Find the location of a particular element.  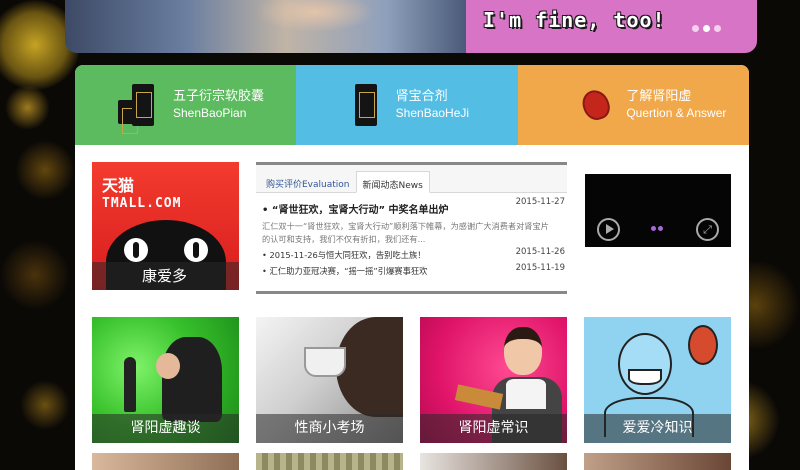

bean-icon is located at coordinates (596, 105).